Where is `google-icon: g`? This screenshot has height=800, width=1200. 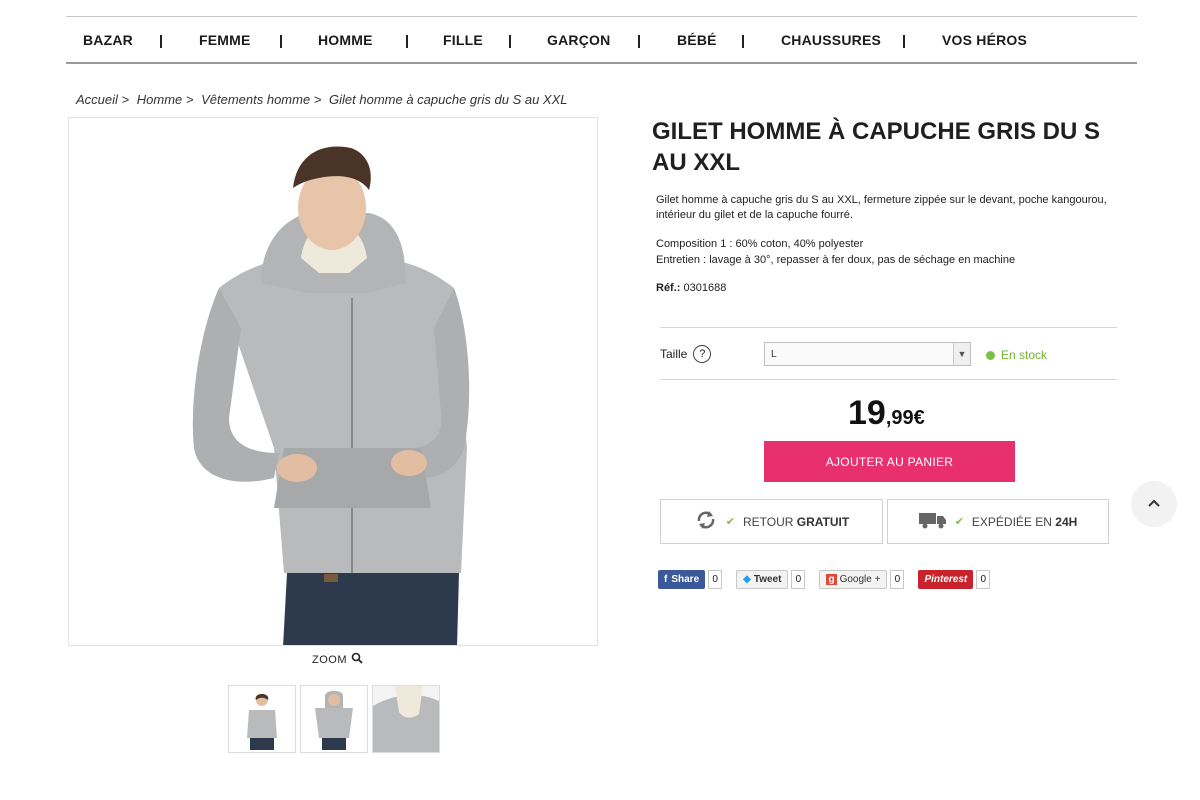 google-icon: g is located at coordinates (831, 579).